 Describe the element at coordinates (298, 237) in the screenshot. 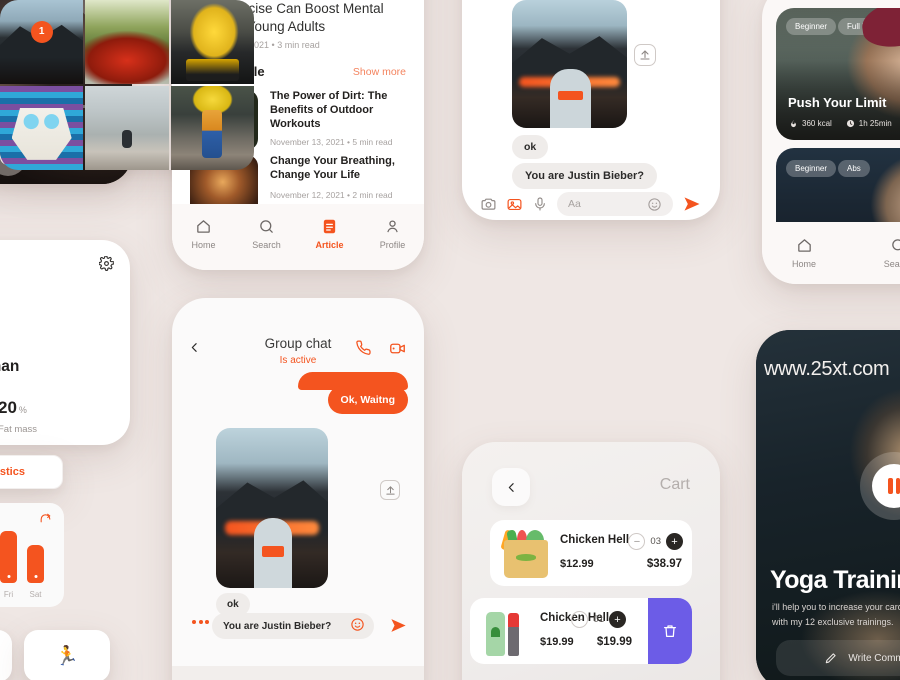

I see `article-tab-bar: Home Search Article Profile` at that location.